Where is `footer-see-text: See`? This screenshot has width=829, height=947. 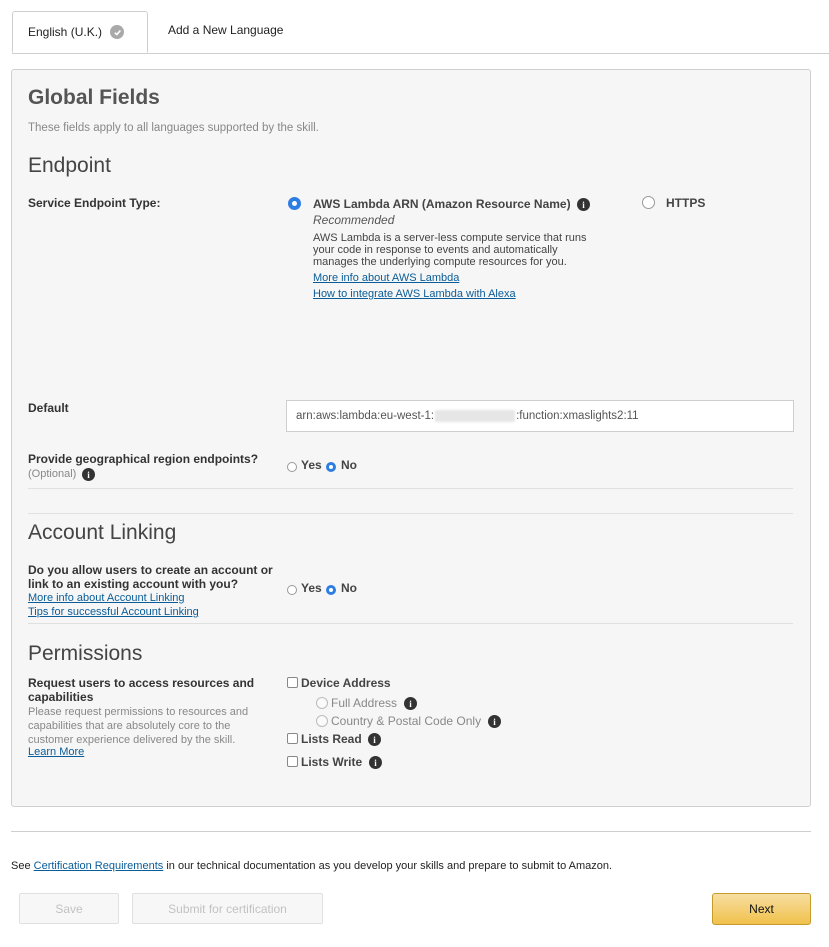 footer-see-text: See is located at coordinates (21, 866).